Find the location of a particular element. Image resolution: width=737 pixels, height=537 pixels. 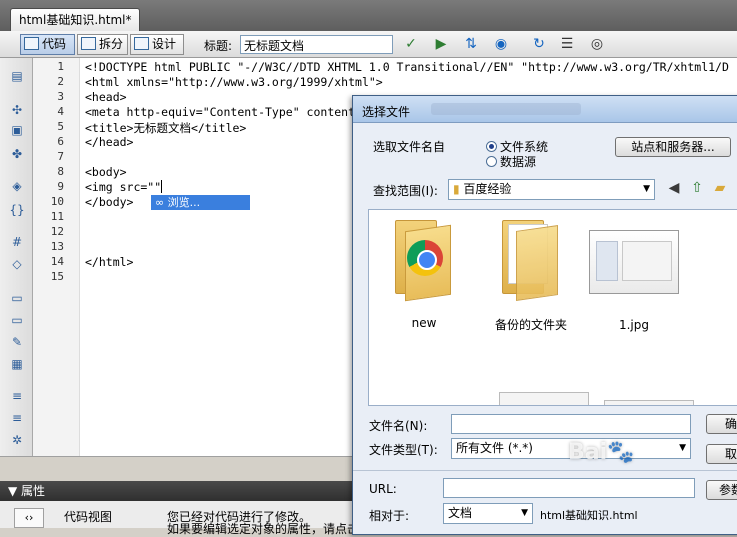

refresh-icon: ↻ is located at coordinates (539, 44).